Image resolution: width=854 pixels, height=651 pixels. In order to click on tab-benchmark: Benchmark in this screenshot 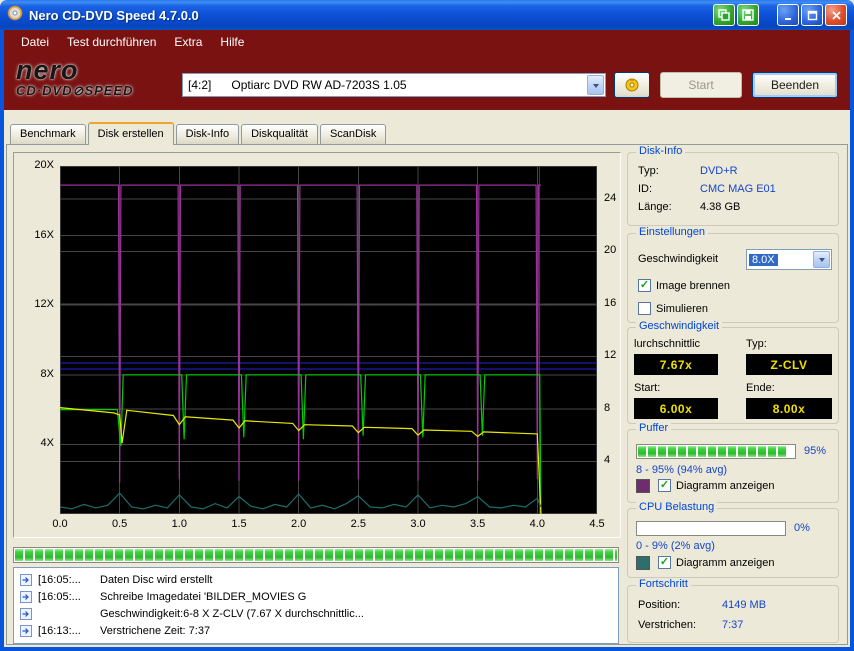, I will do `click(48, 134)`.